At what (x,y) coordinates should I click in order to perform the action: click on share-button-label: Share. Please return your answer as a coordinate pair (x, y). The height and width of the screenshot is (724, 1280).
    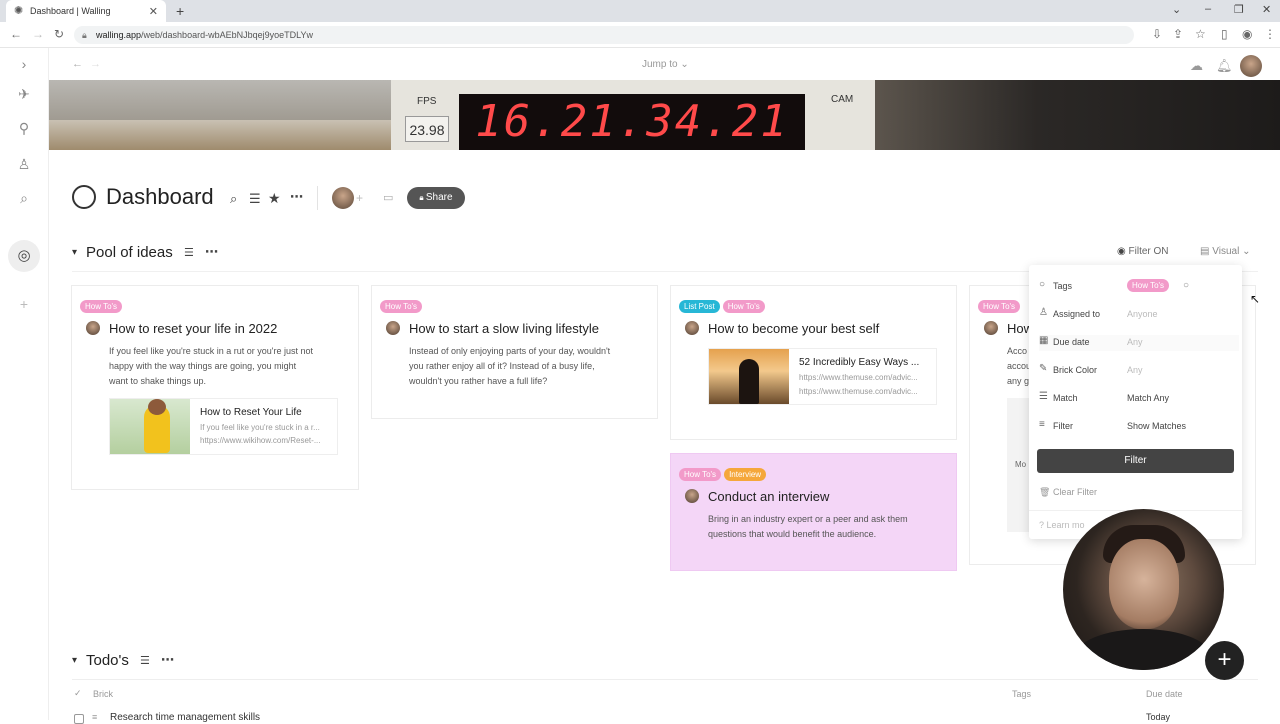
    Looking at the image, I should click on (439, 197).